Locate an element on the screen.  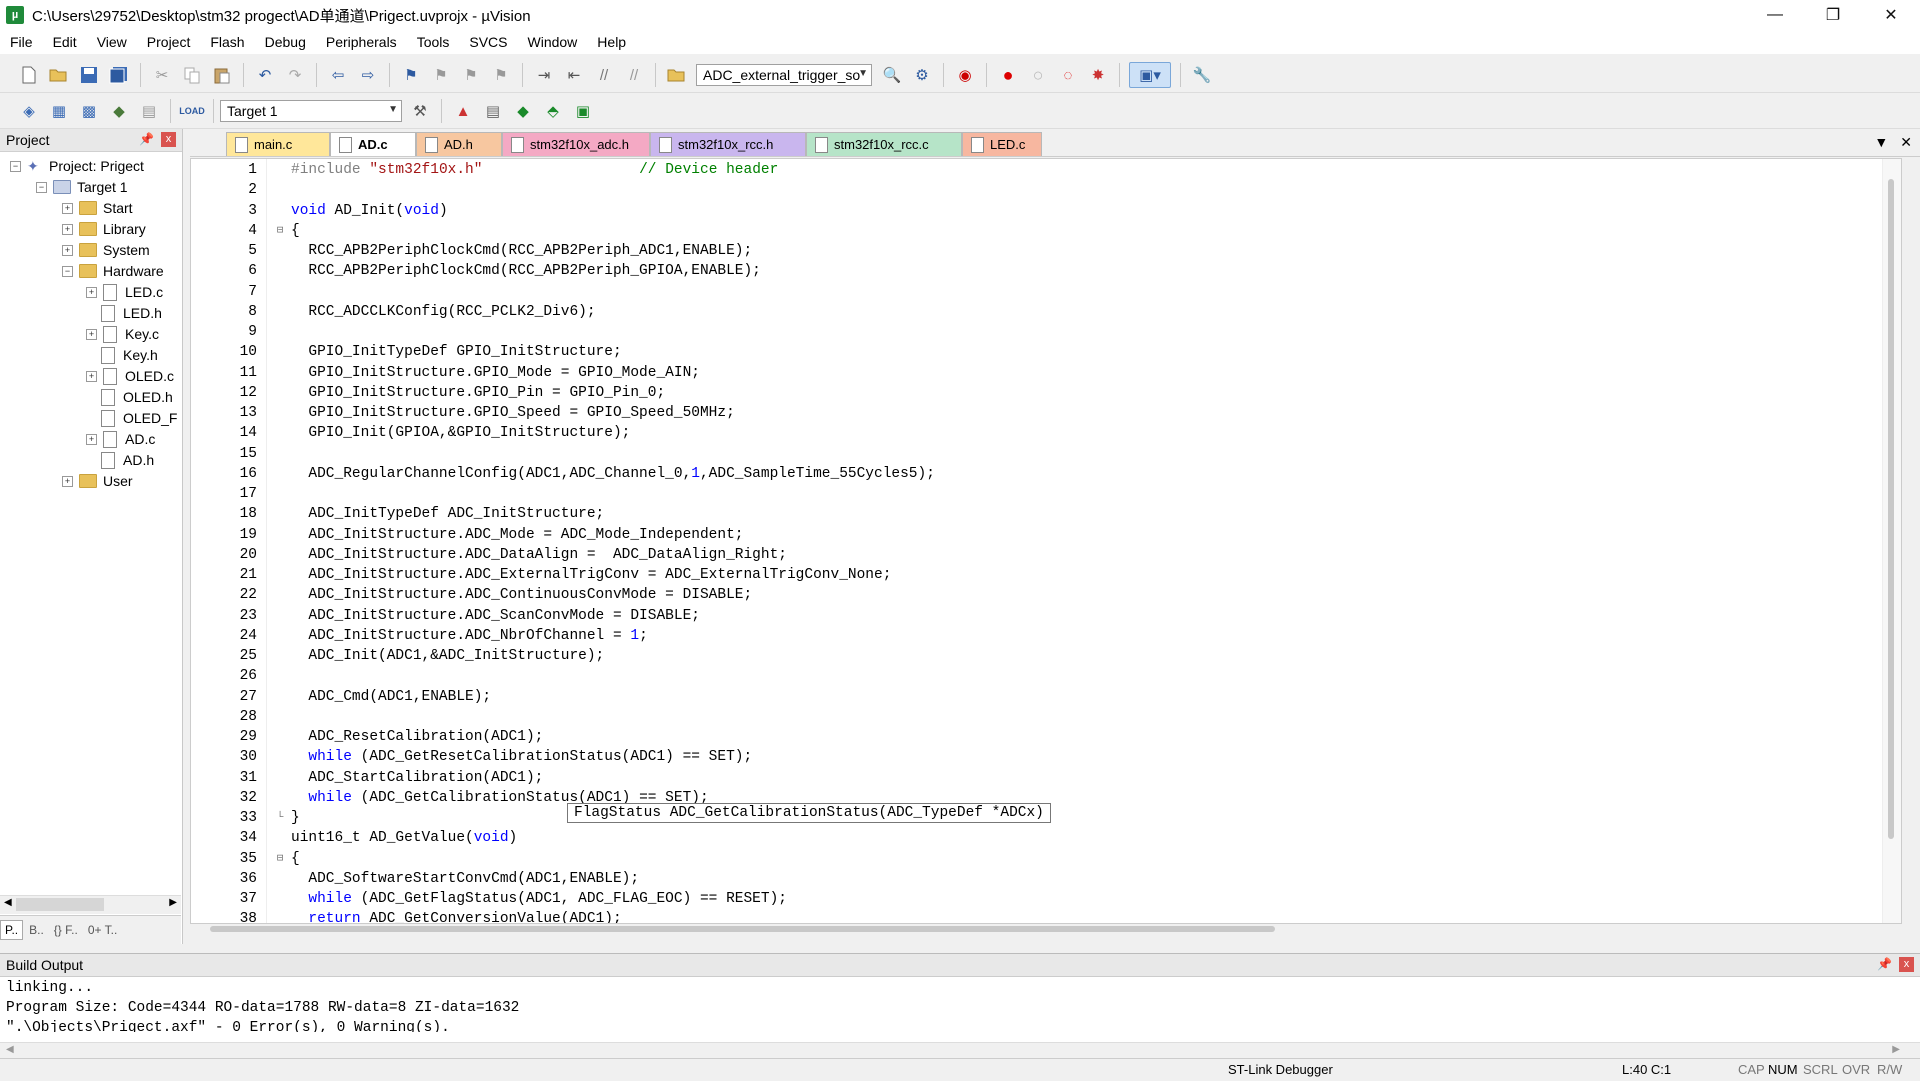
rebuild-icon: ▩ is located at coordinates (89, 111).